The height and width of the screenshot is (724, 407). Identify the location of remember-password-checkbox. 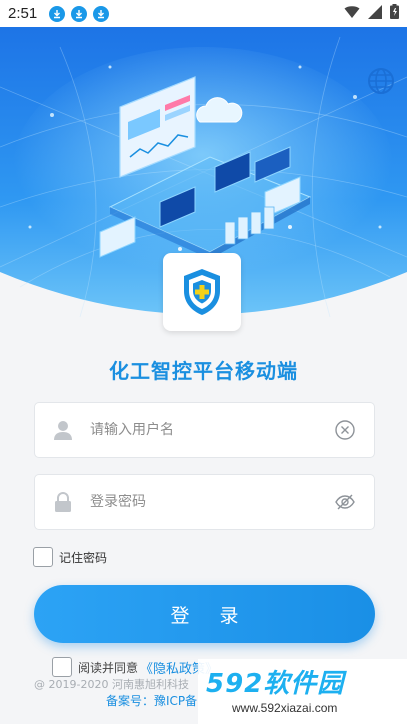
(43, 557).